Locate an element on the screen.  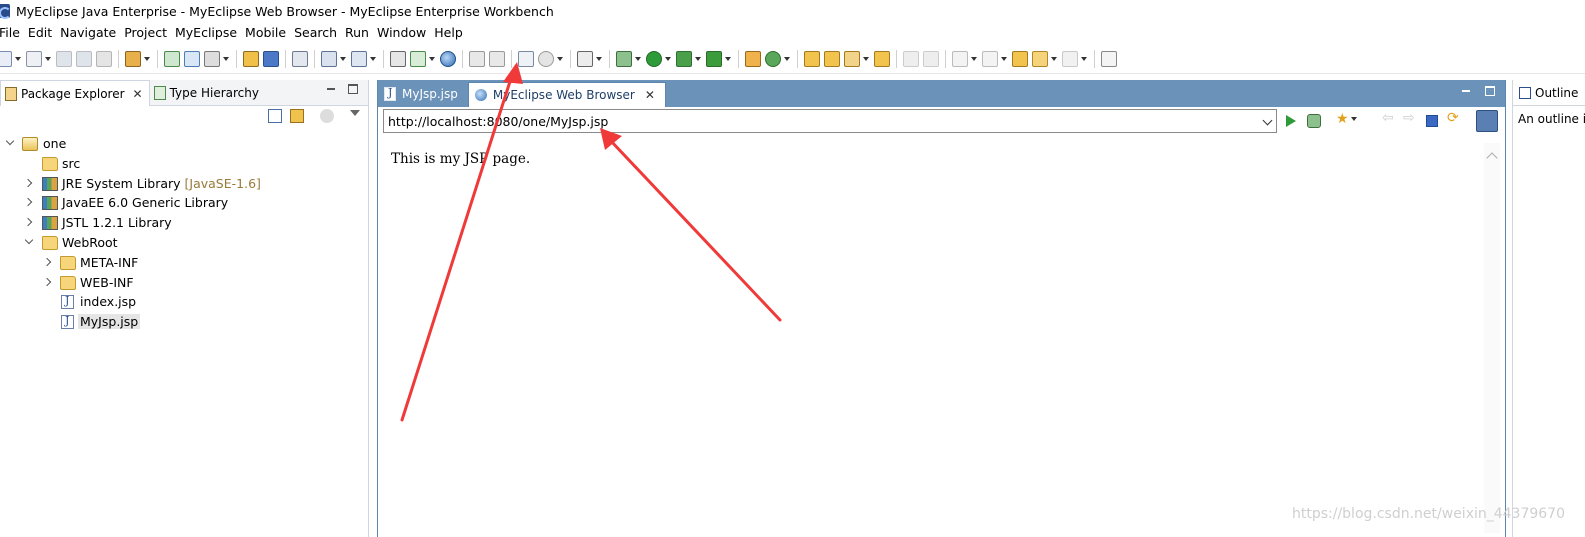
back-icon is located at coordinates (1040, 58).